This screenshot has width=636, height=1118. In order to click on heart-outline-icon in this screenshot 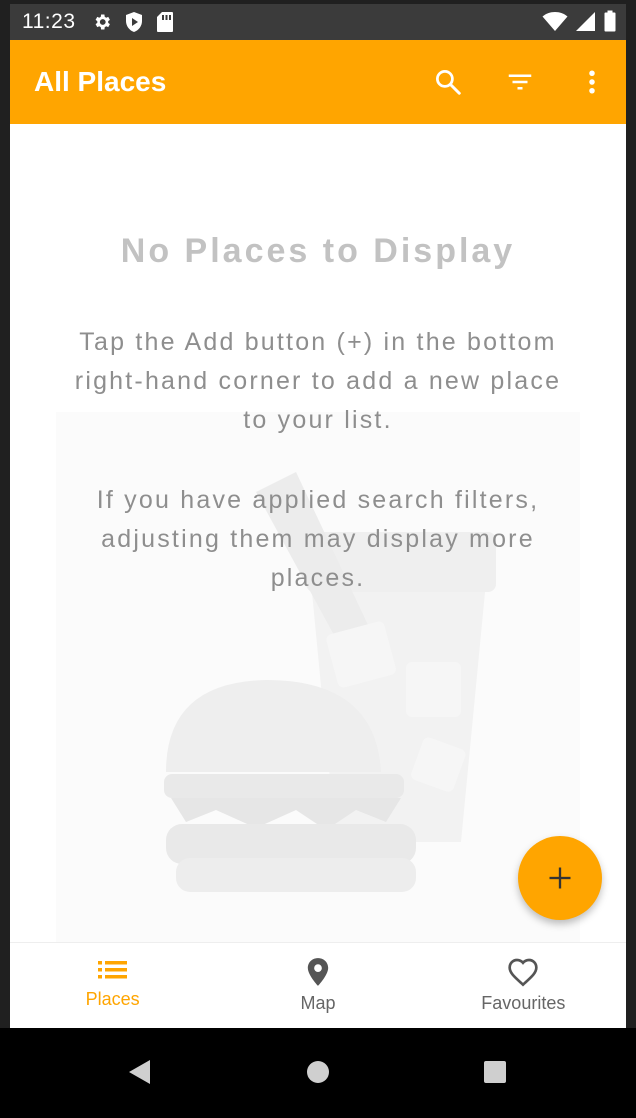, I will do `click(523, 972)`.